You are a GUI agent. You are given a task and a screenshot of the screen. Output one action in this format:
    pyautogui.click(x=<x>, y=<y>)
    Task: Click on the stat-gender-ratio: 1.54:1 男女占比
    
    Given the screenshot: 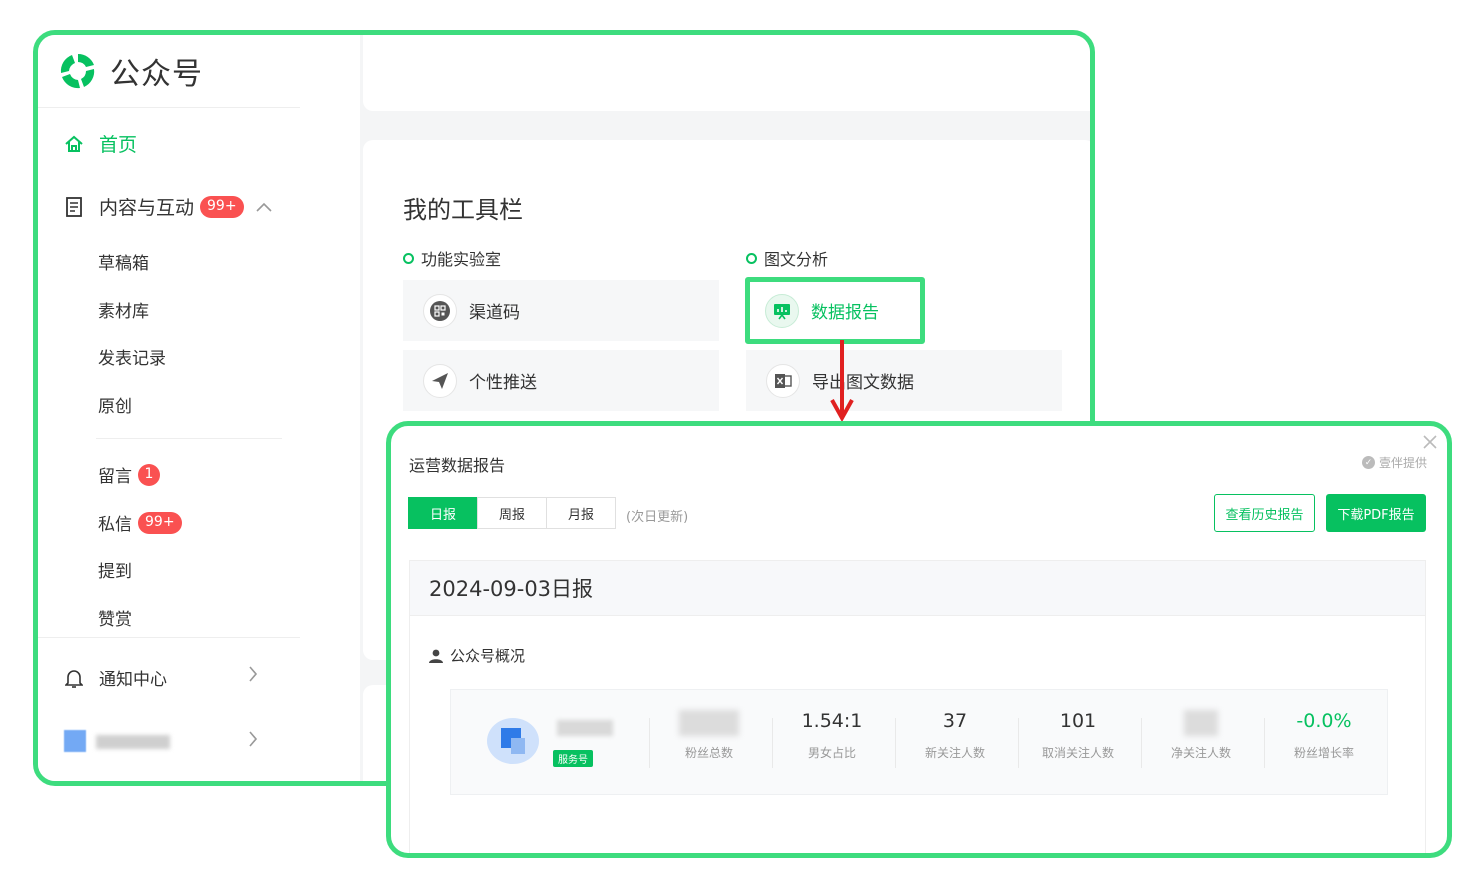 What is the action you would take?
    pyautogui.click(x=832, y=735)
    